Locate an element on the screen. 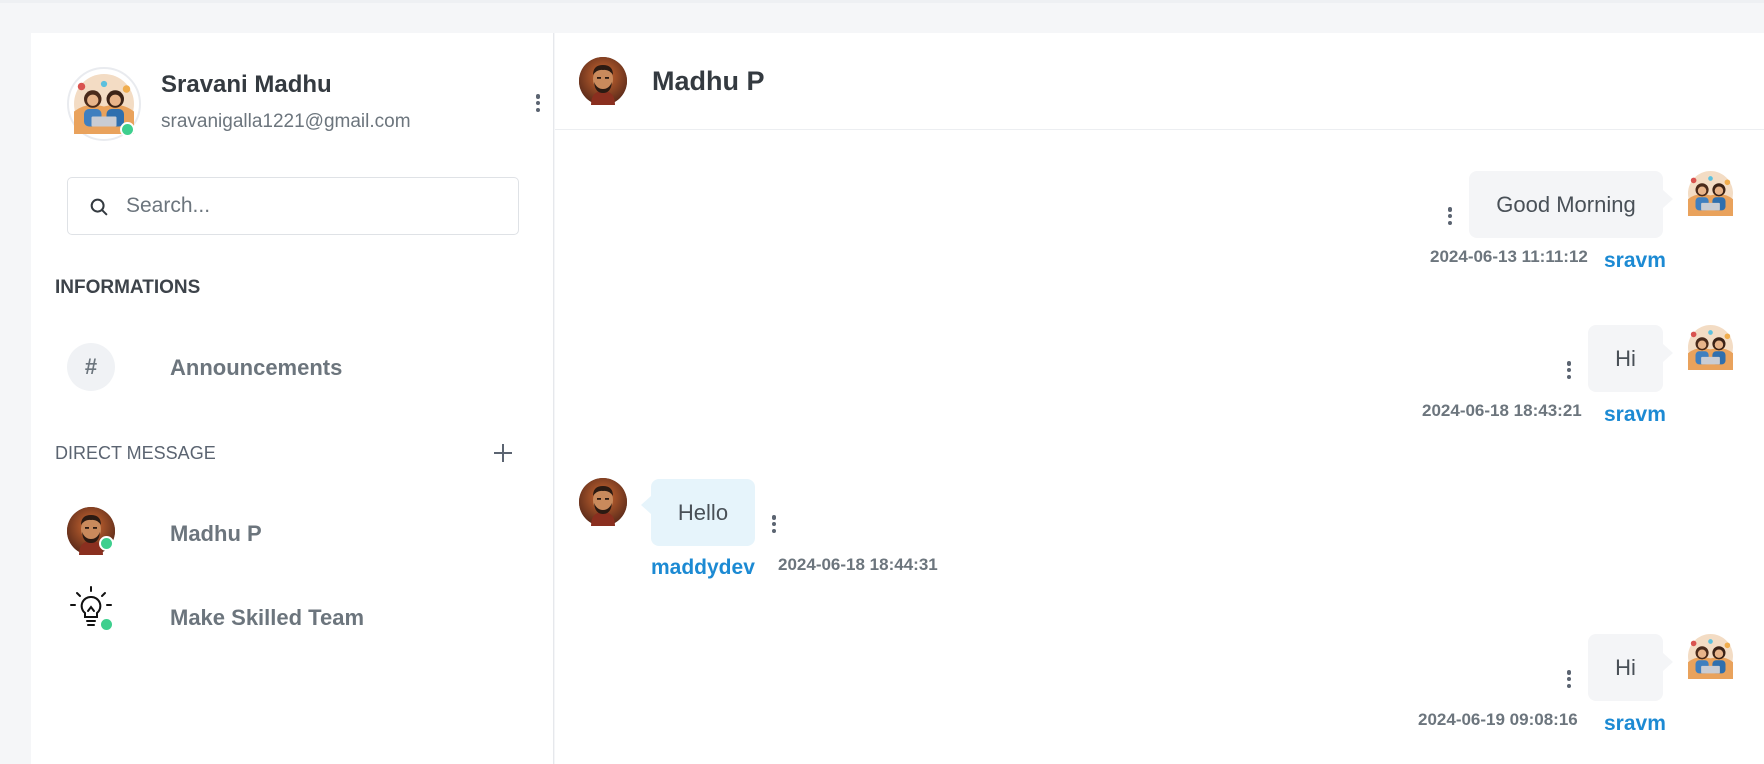 The width and height of the screenshot is (1764, 764). search-box is located at coordinates (293, 206).